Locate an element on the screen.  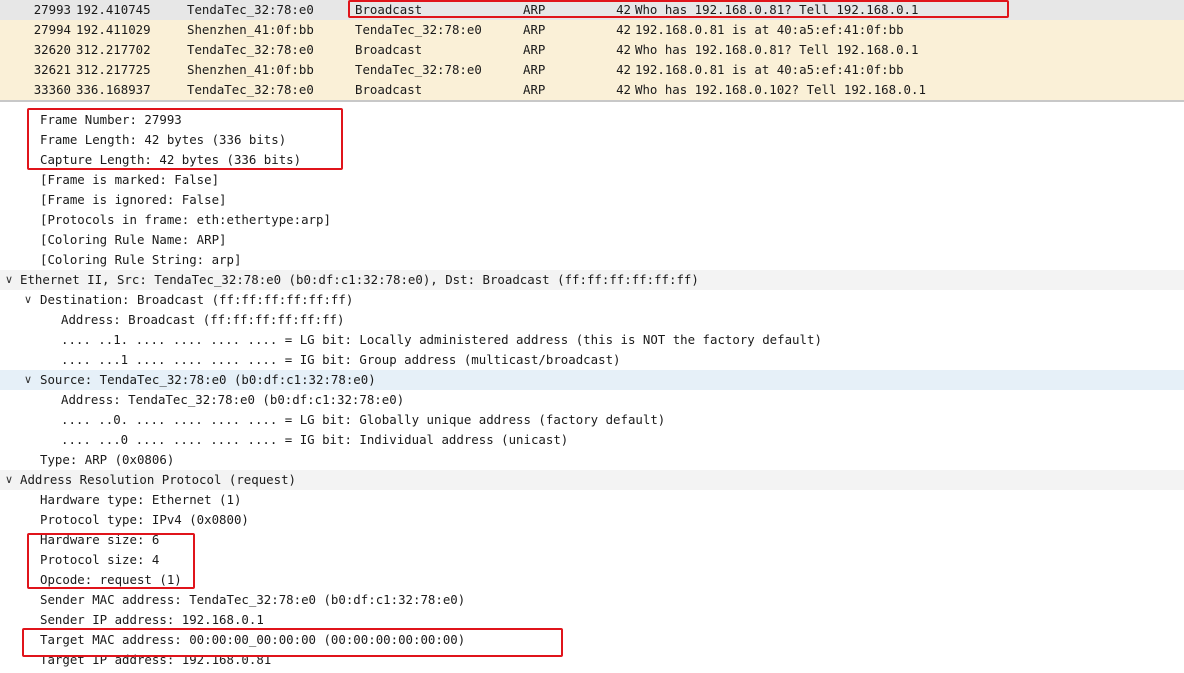
annotation-box-target-mac is located at coordinates (292, 642).